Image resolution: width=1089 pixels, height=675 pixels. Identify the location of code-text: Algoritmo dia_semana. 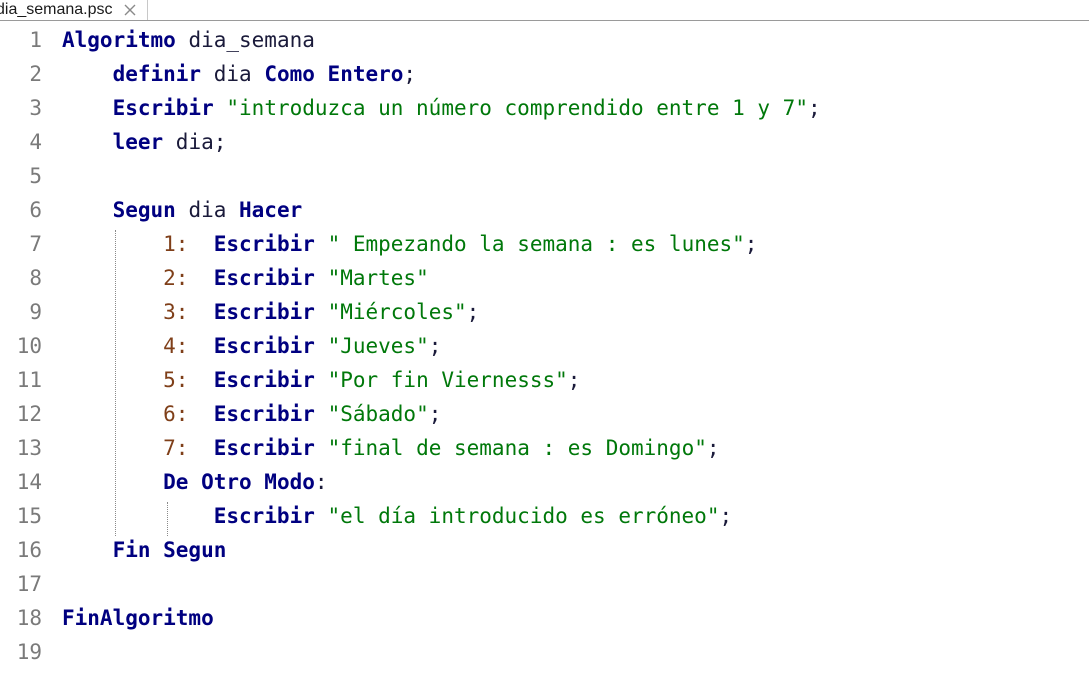
(188, 40).